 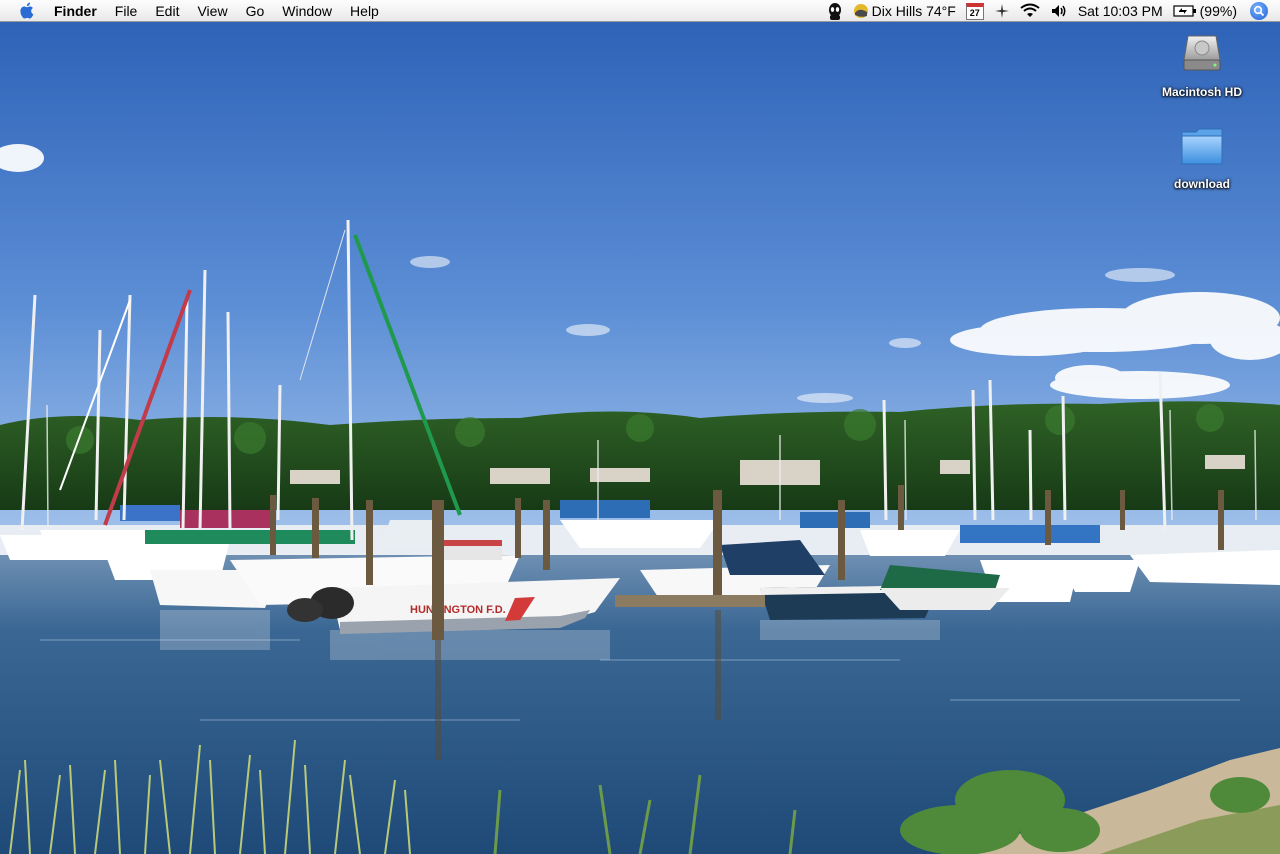 I want to click on battery-icon, so click(x=1184, y=11).